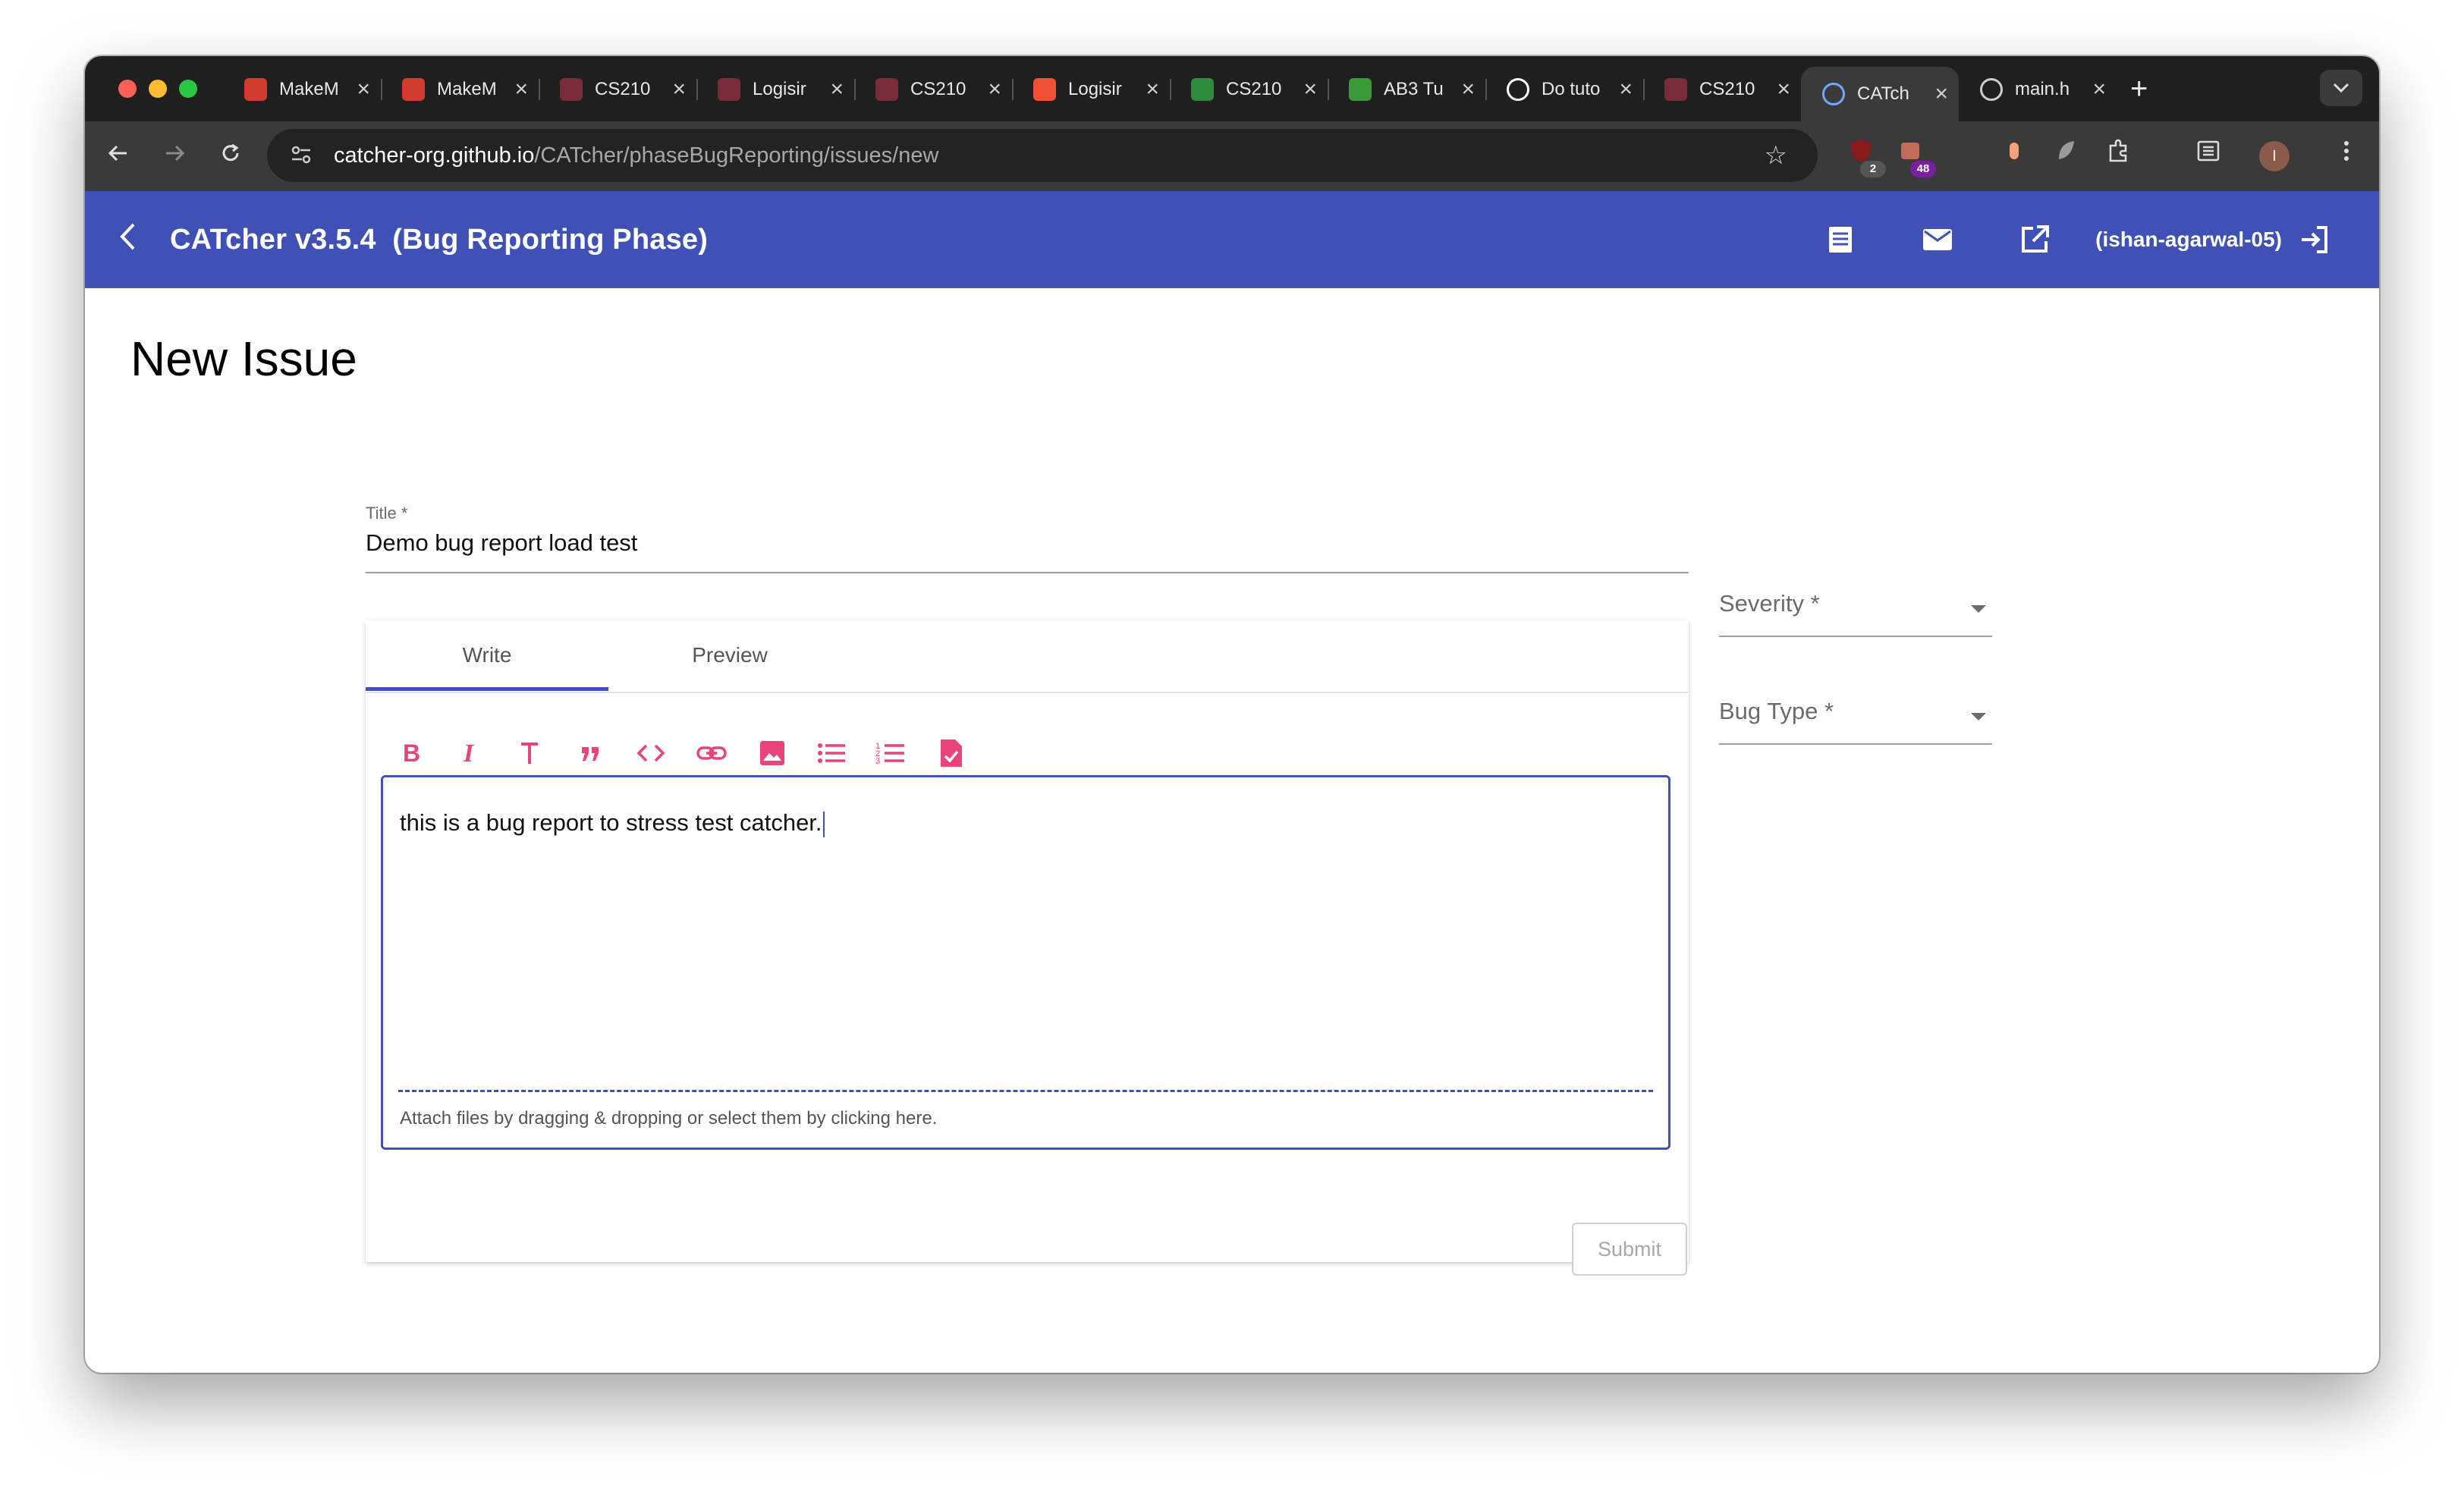 The width and height of the screenshot is (2464, 1485). Describe the element at coordinates (651, 753) in the screenshot. I see `code-icon` at that location.